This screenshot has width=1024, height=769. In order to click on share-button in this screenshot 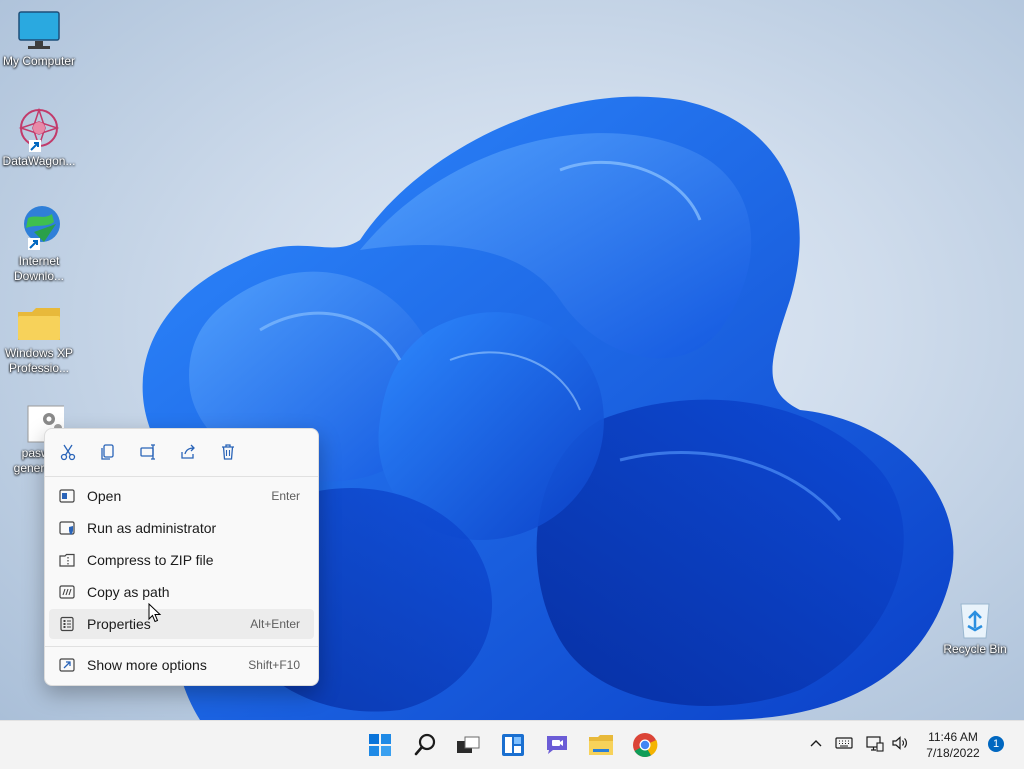, I will do `click(188, 452)`.